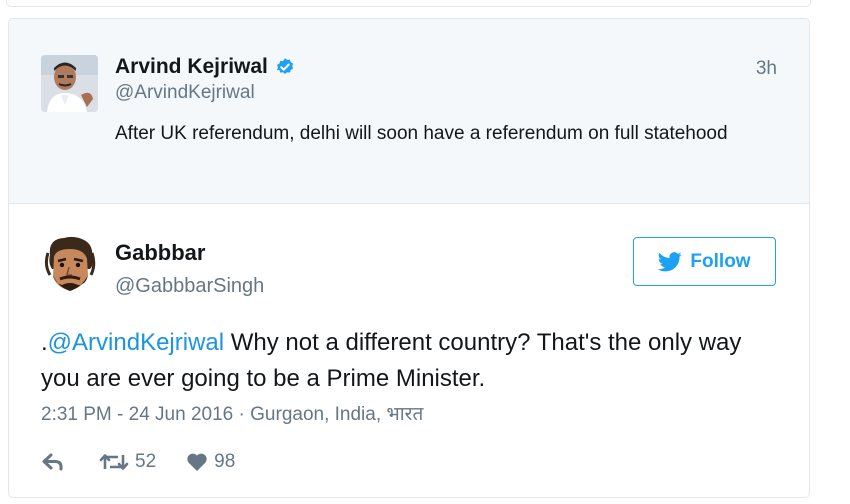 Image resolution: width=850 pixels, height=504 pixels. I want to click on follow-button-label: Follow, so click(720, 261).